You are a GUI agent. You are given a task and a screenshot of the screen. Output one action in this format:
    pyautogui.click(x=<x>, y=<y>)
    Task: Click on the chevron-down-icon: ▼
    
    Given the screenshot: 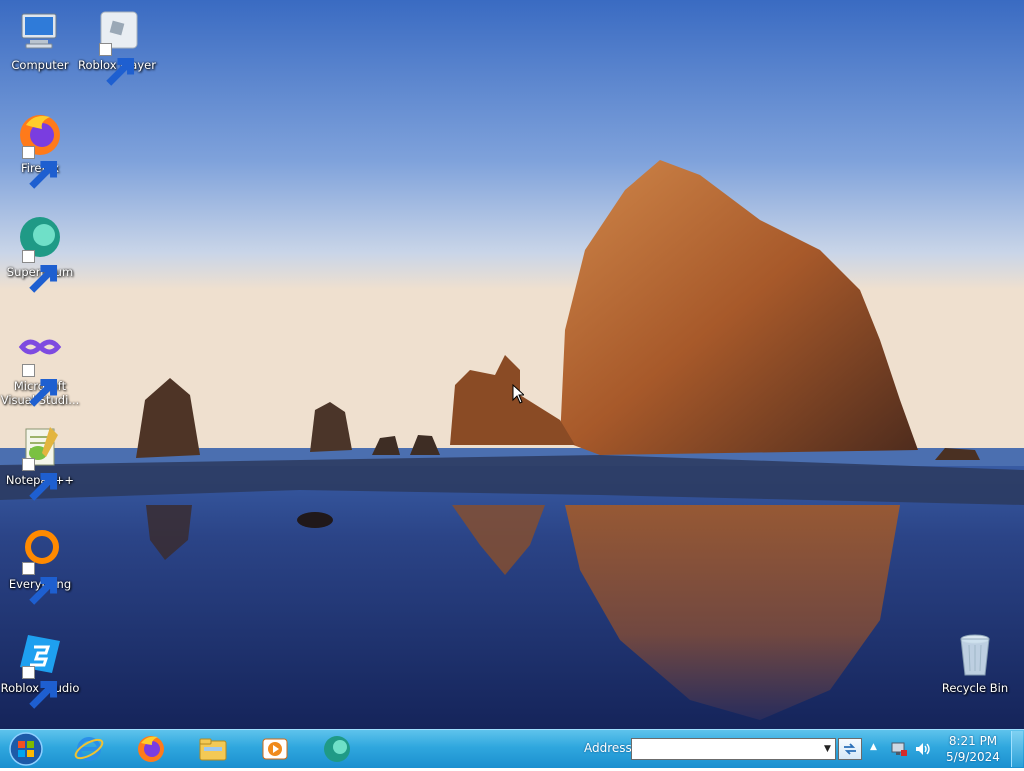 What is the action you would take?
    pyautogui.click(x=827, y=749)
    